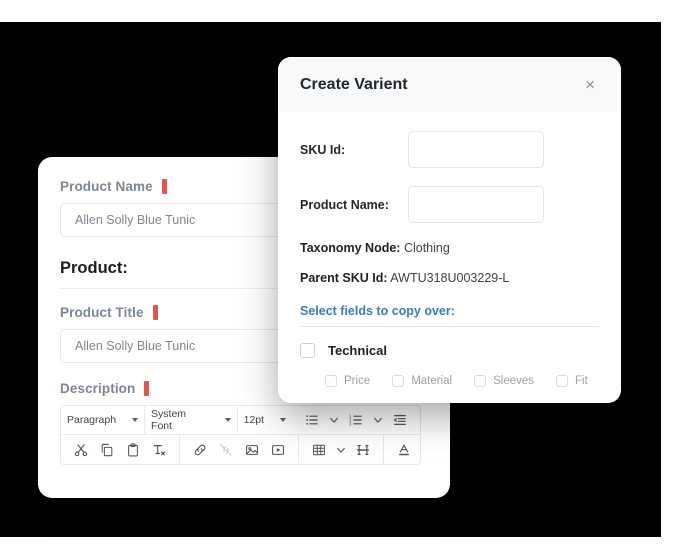 The width and height of the screenshot is (681, 560). I want to click on sku-id-row: SKU Id:, so click(449, 149).